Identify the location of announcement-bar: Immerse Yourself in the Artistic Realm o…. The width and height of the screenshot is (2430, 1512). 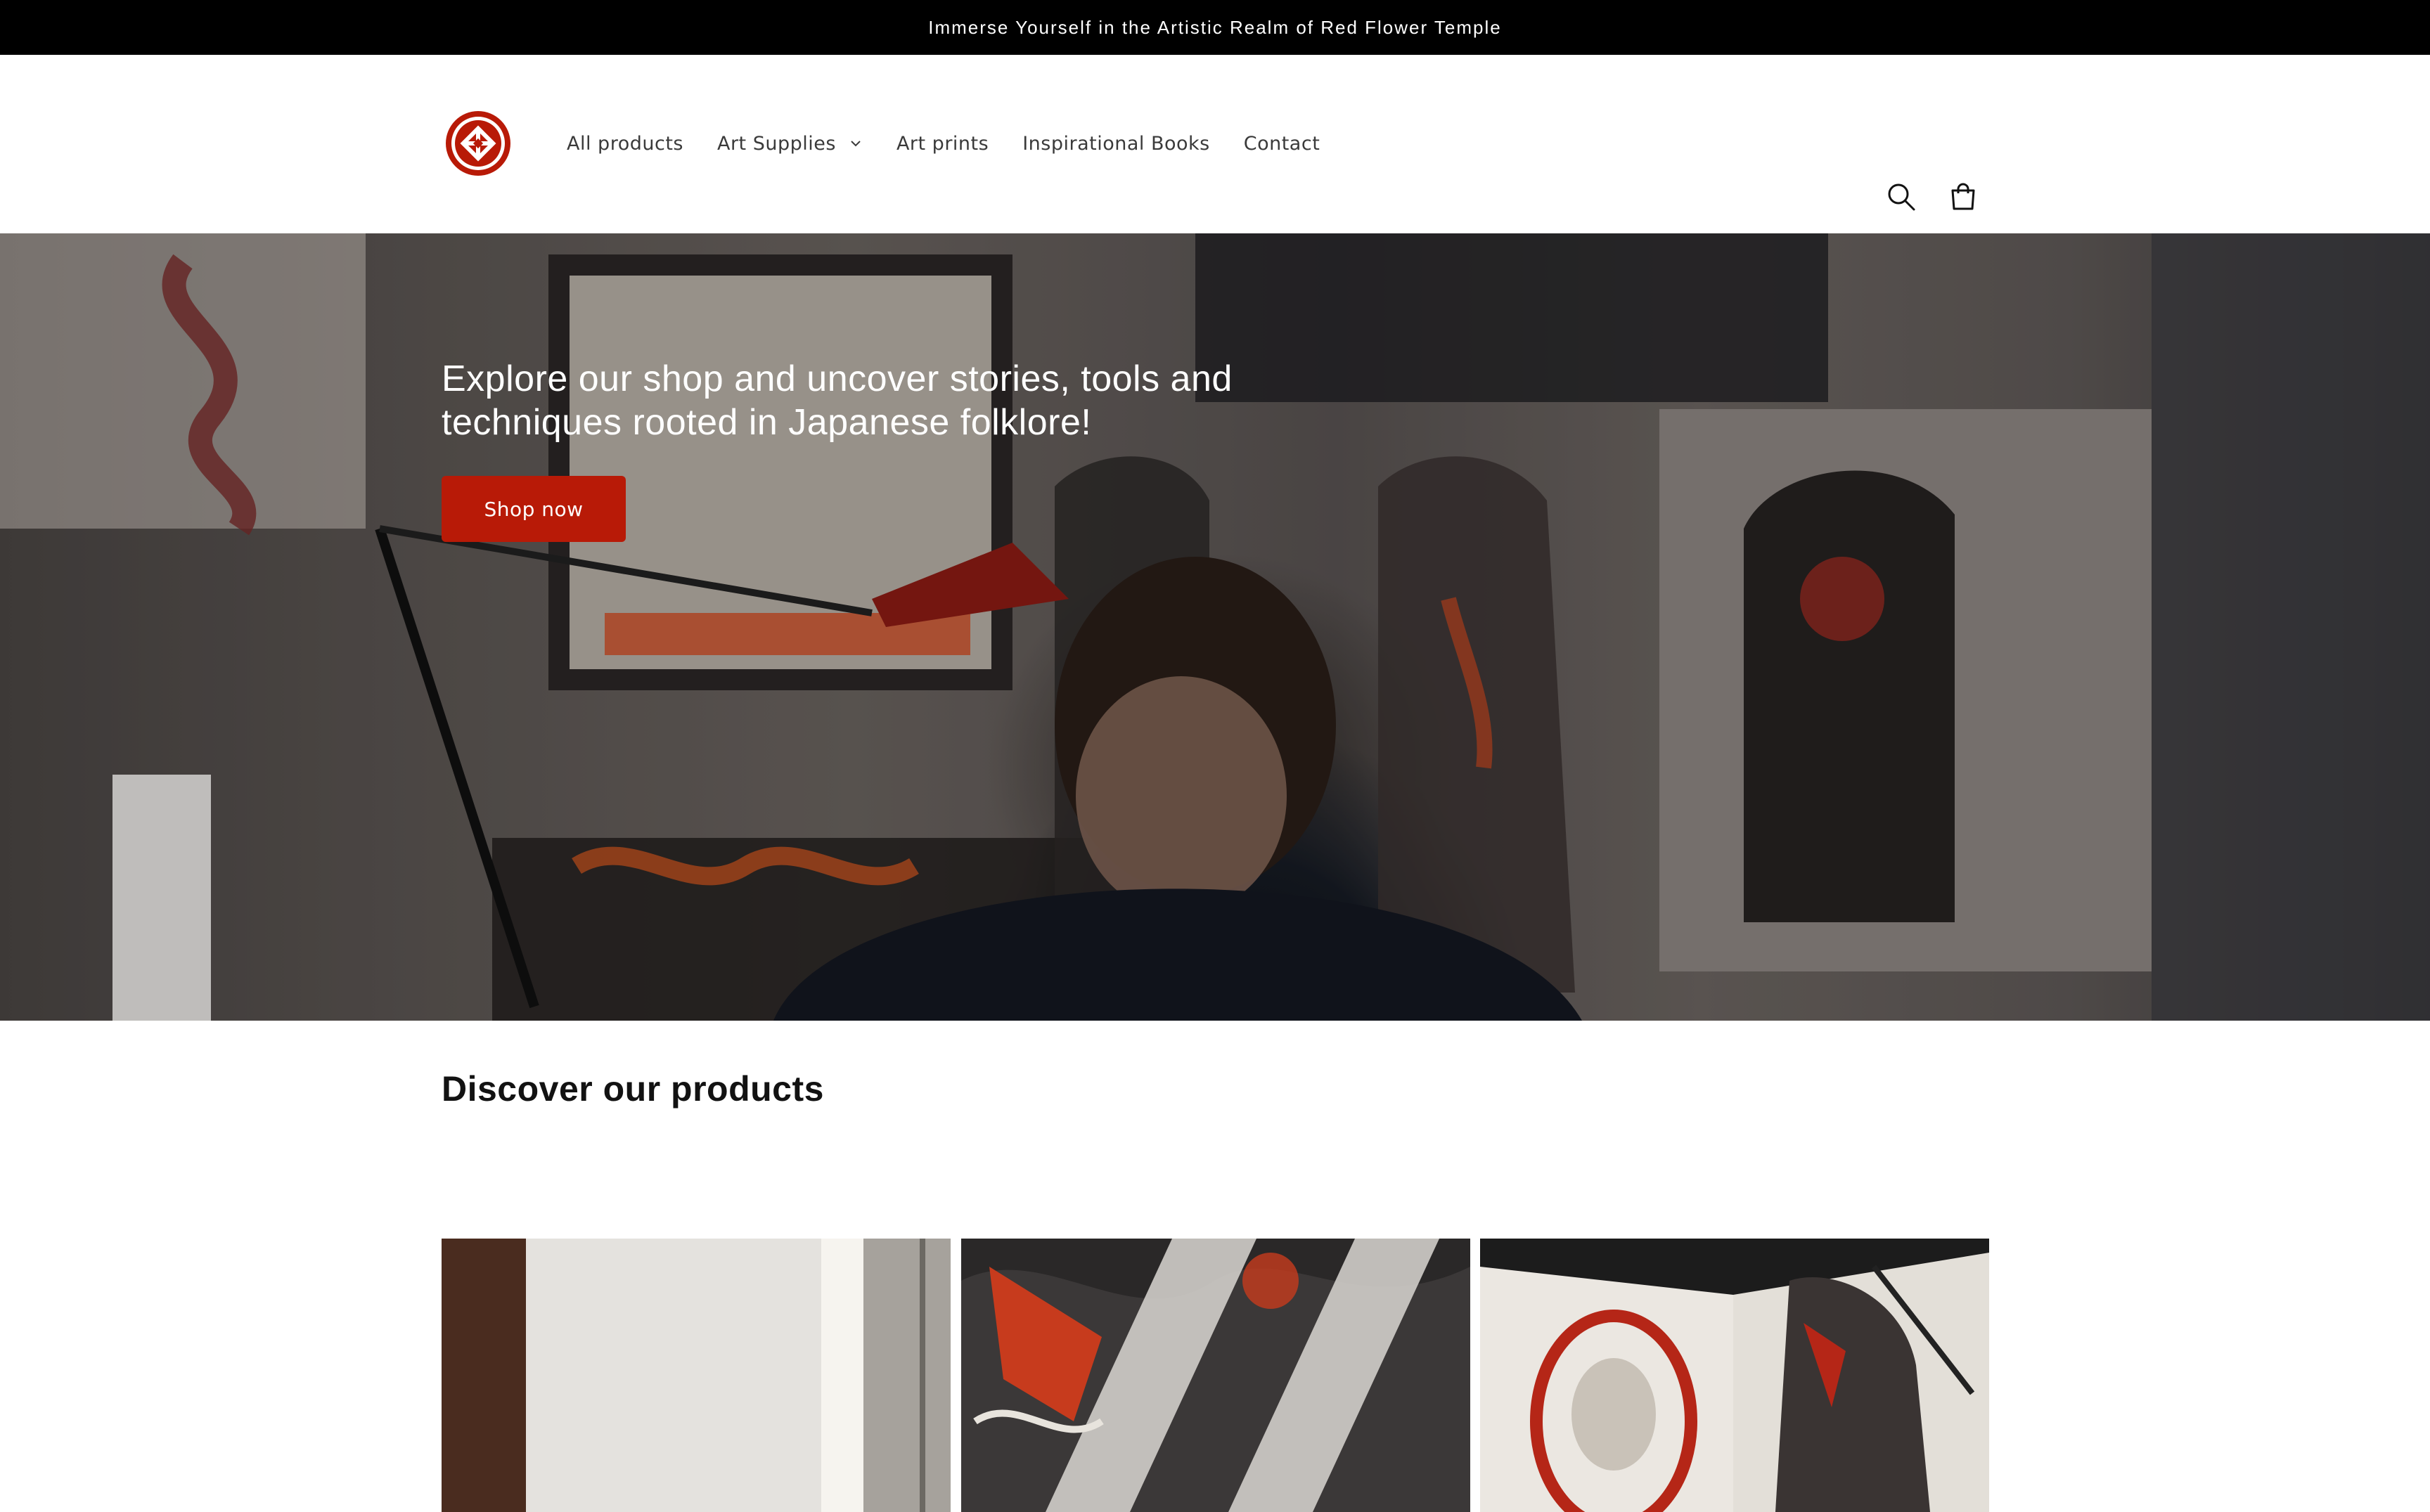
(1215, 27).